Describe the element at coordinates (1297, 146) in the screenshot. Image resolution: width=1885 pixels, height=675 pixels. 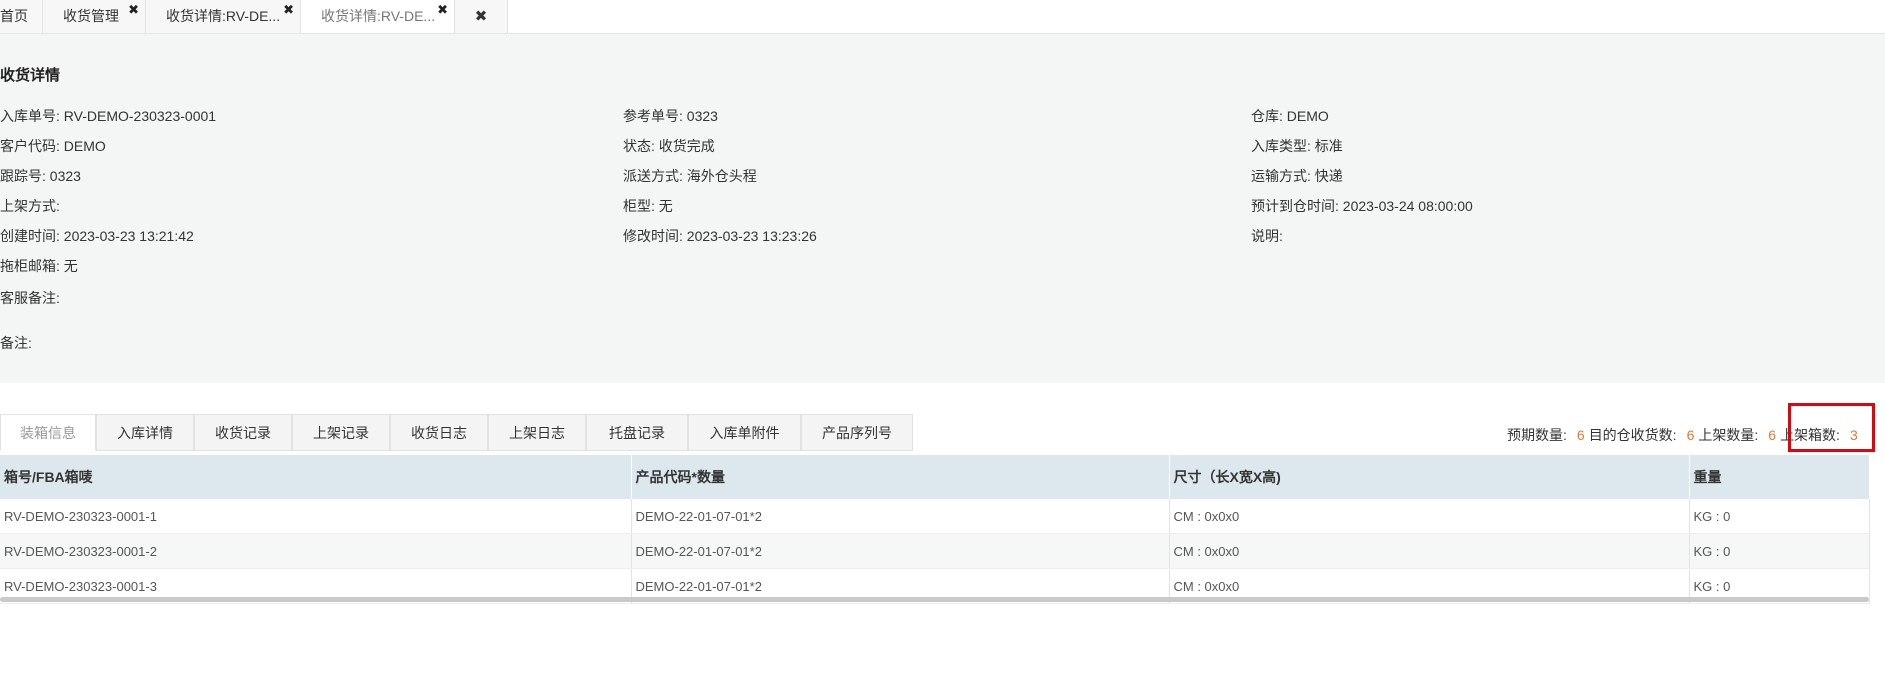
I see `field-inbound-type: 入库类型: 标准` at that location.